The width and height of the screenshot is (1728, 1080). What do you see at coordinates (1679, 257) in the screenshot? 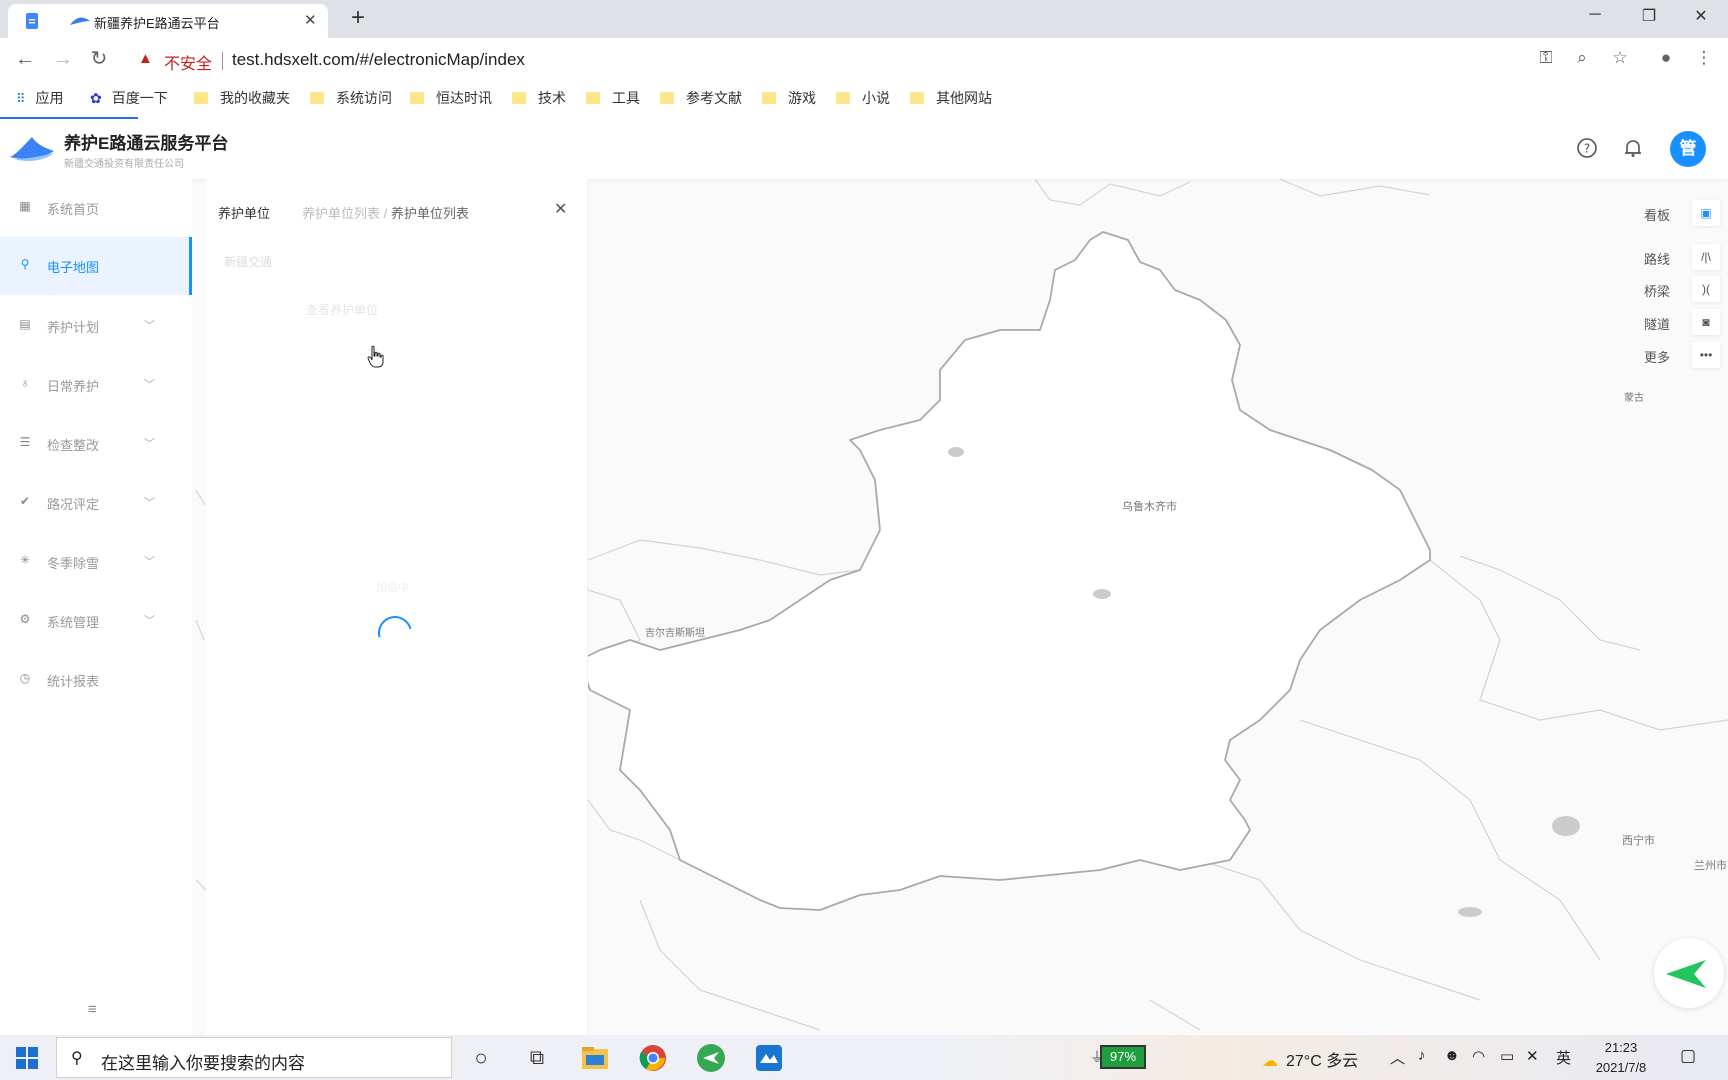
I see `map-control-route: 路线 /|\` at bounding box center [1679, 257].